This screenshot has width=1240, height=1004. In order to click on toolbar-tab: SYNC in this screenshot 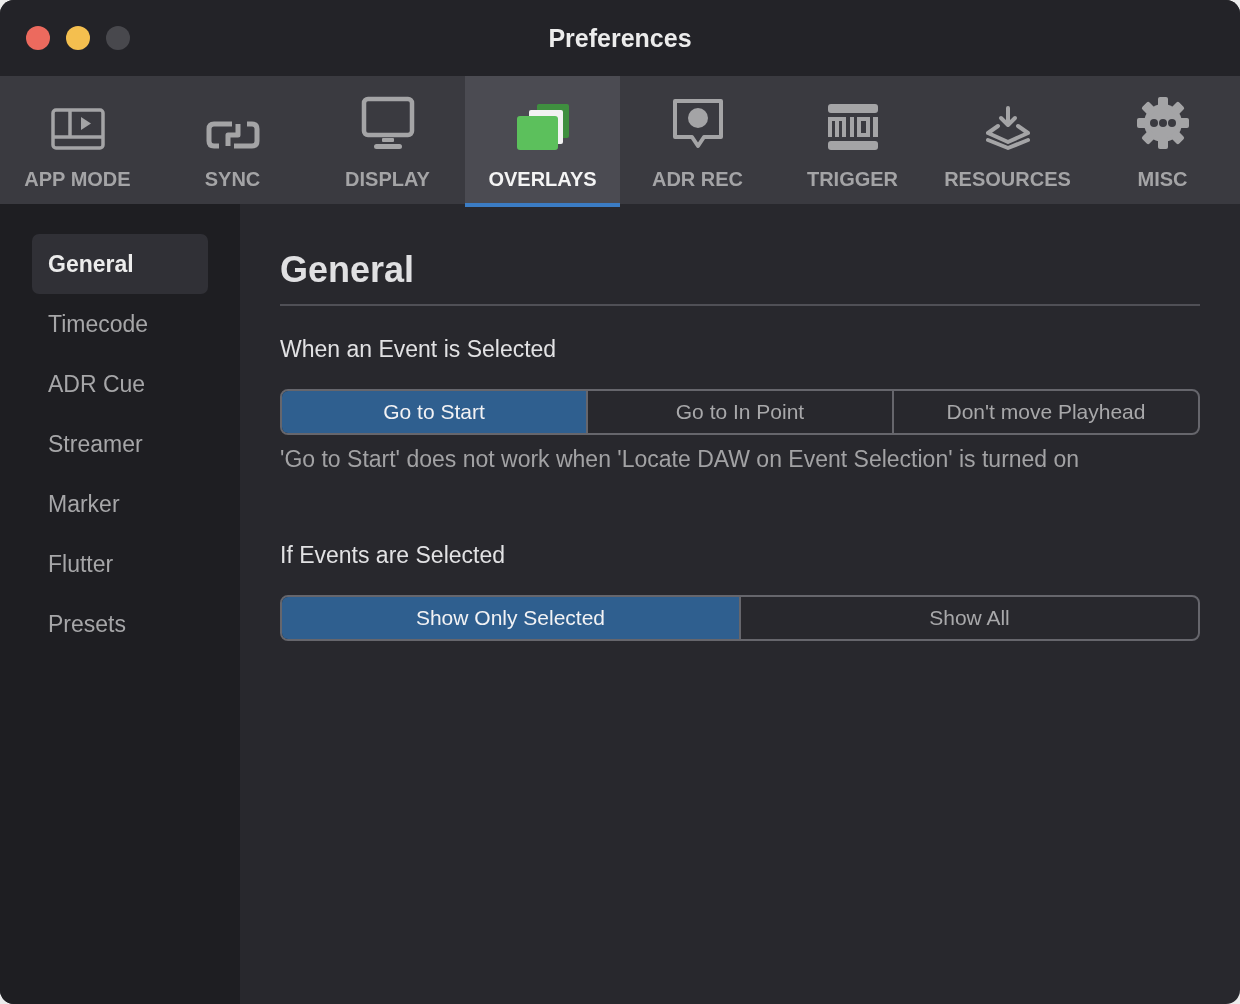, I will do `click(232, 141)`.